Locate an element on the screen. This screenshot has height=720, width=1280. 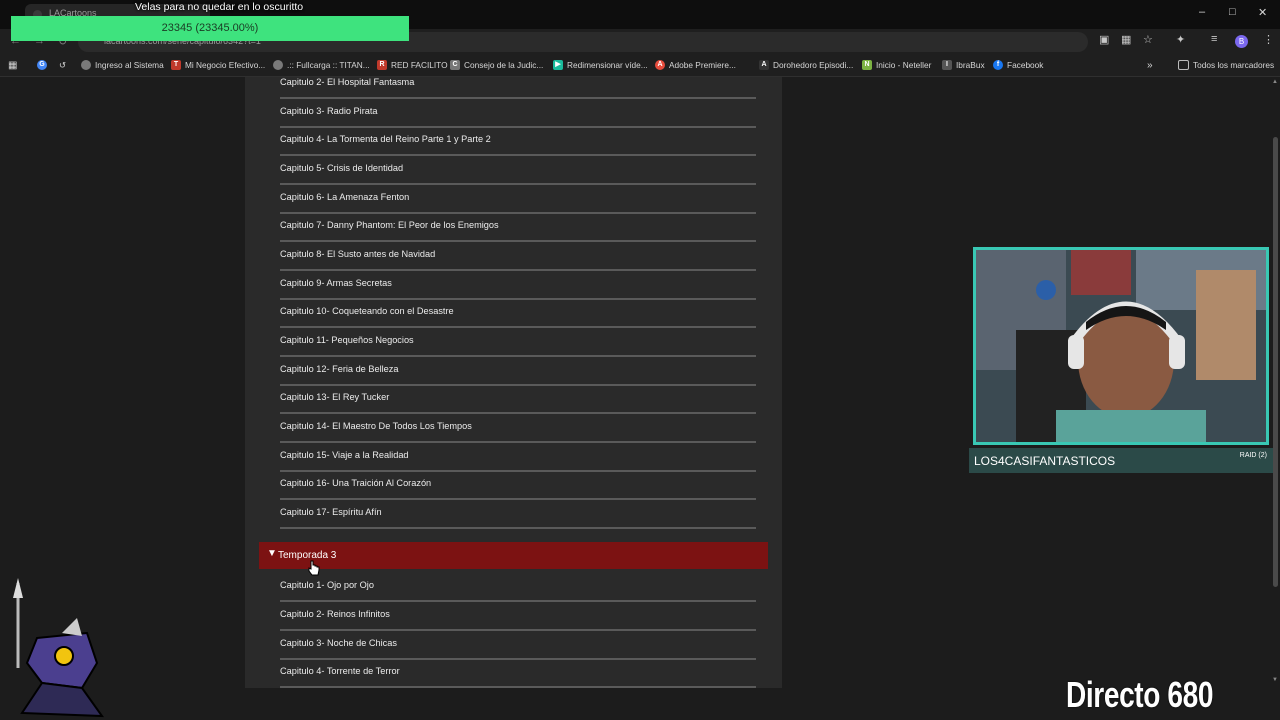
maximize-icon: □ is located at coordinates (1232, 12).